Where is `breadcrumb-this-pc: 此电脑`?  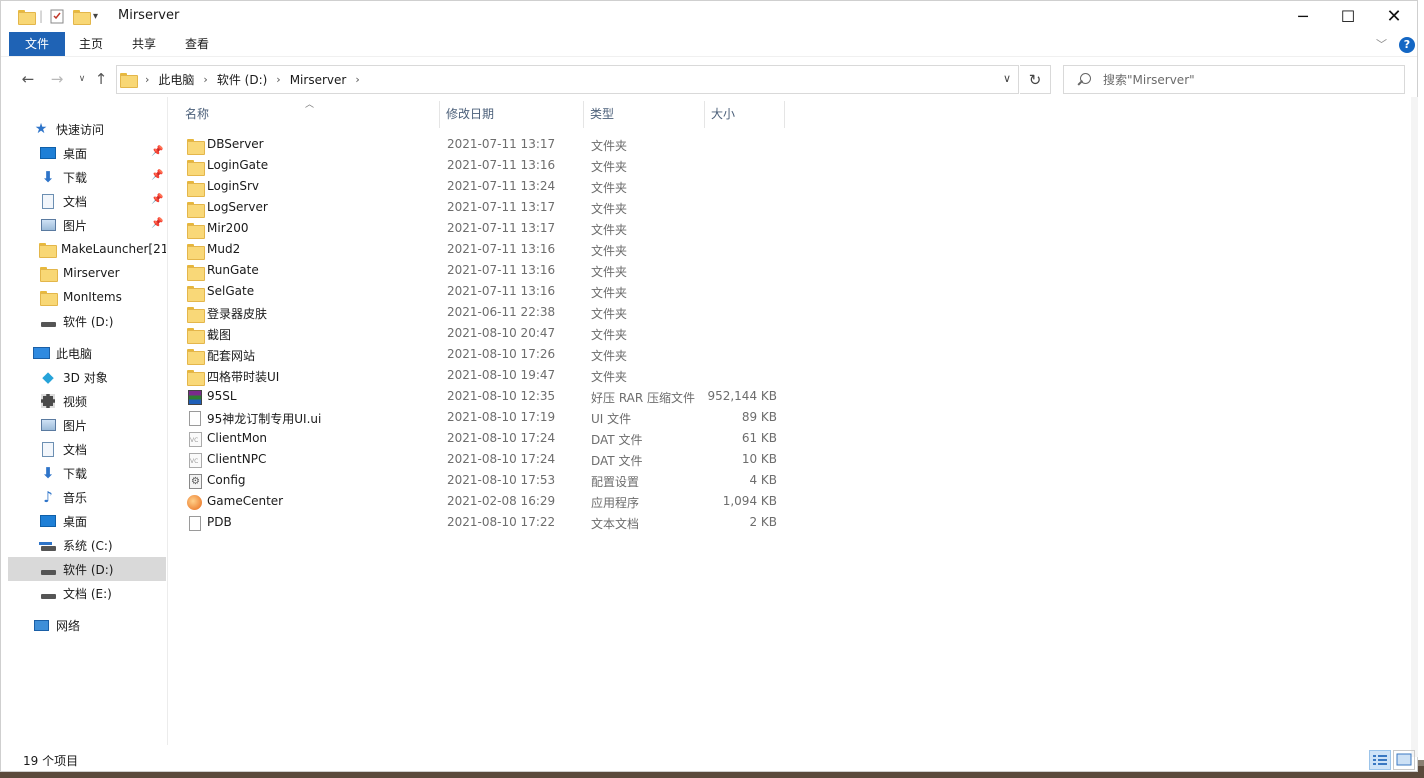
breadcrumb-this-pc: 此电脑 is located at coordinates (176, 79).